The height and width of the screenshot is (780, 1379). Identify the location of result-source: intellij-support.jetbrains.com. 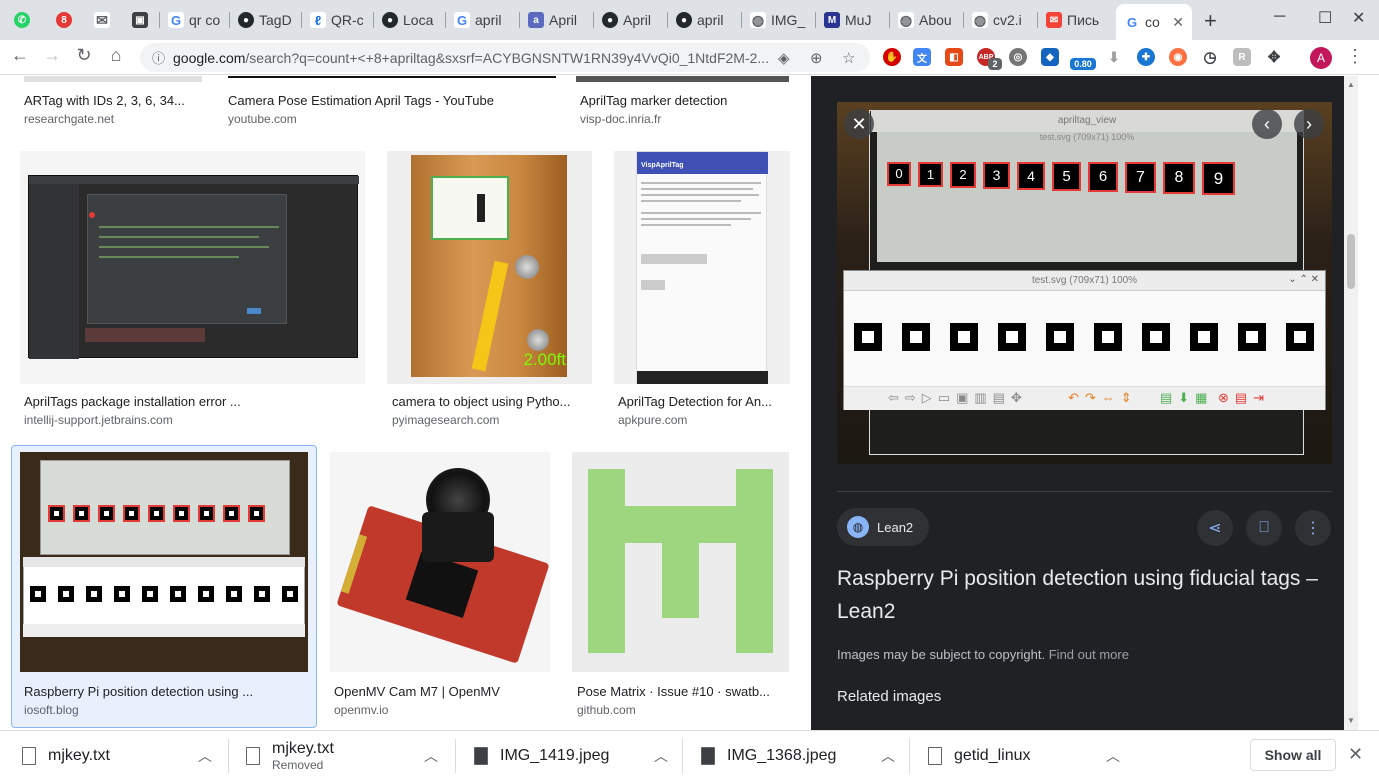
(98, 420).